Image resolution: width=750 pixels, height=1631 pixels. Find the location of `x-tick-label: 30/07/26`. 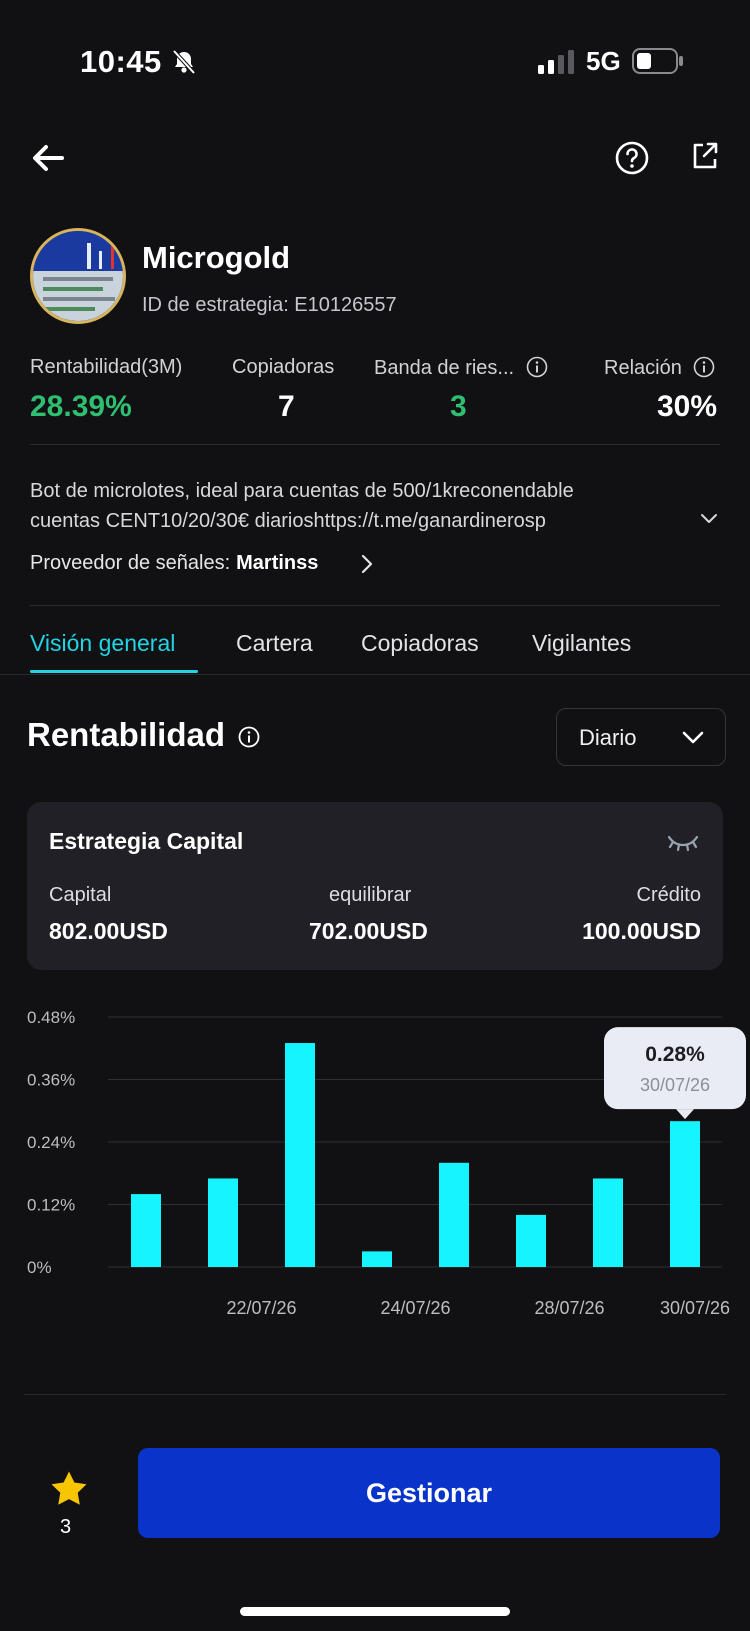

x-tick-label: 30/07/26 is located at coordinates (695, 1308).